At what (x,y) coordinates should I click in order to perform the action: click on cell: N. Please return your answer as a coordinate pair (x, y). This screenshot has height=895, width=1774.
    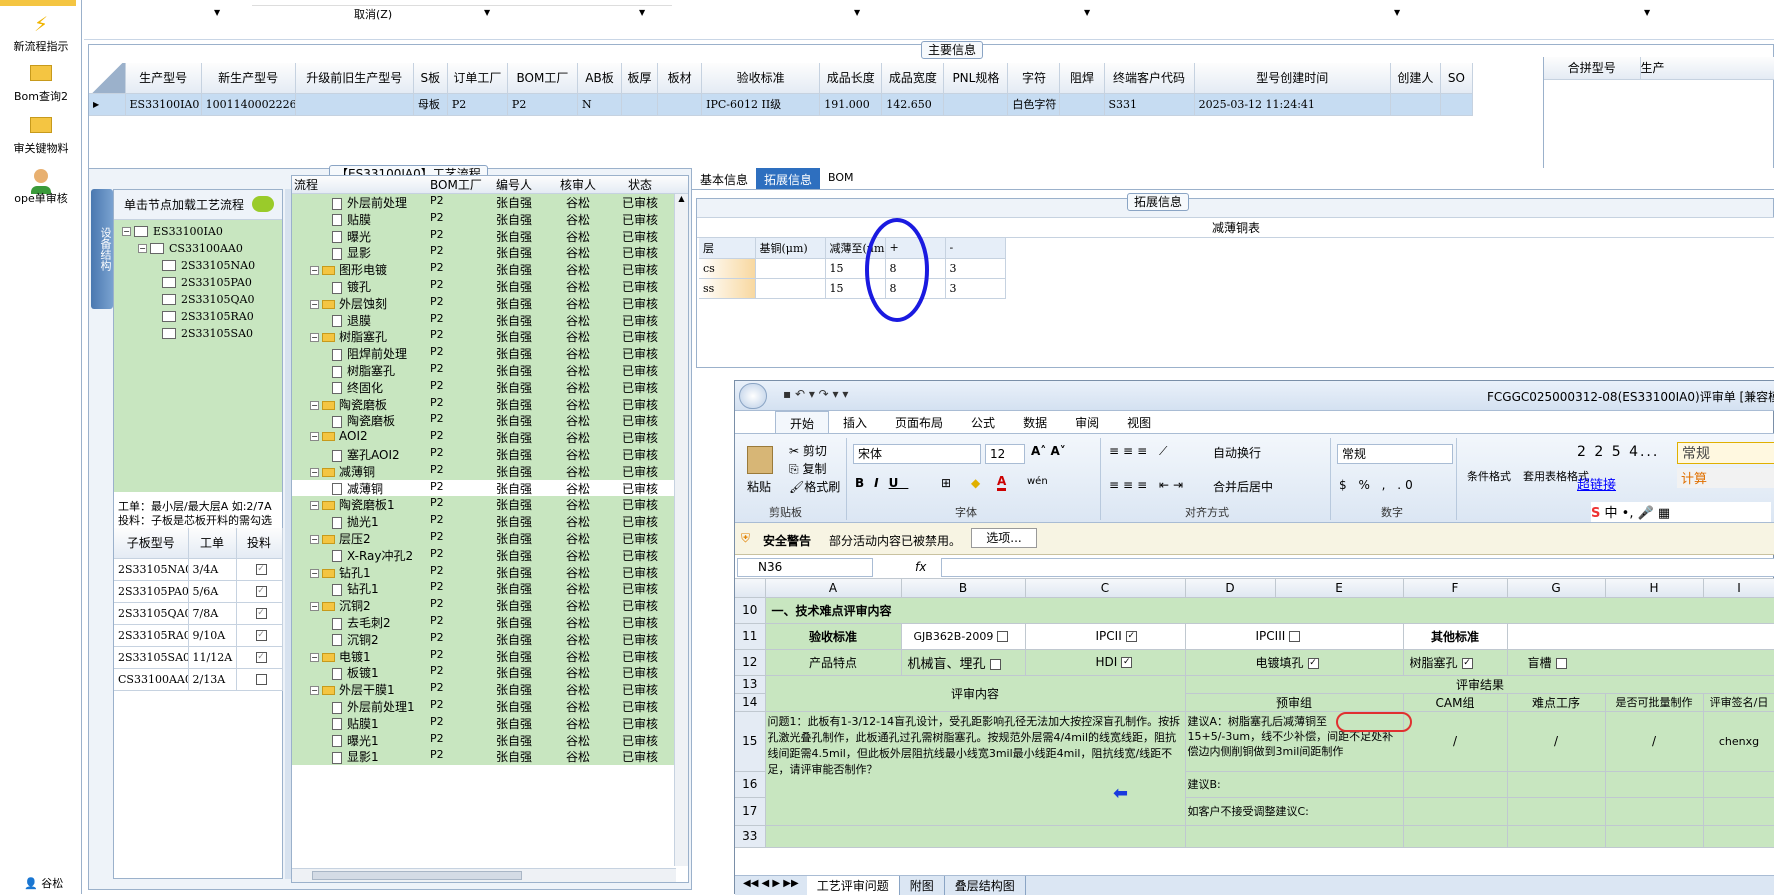
    Looking at the image, I should click on (600, 104).